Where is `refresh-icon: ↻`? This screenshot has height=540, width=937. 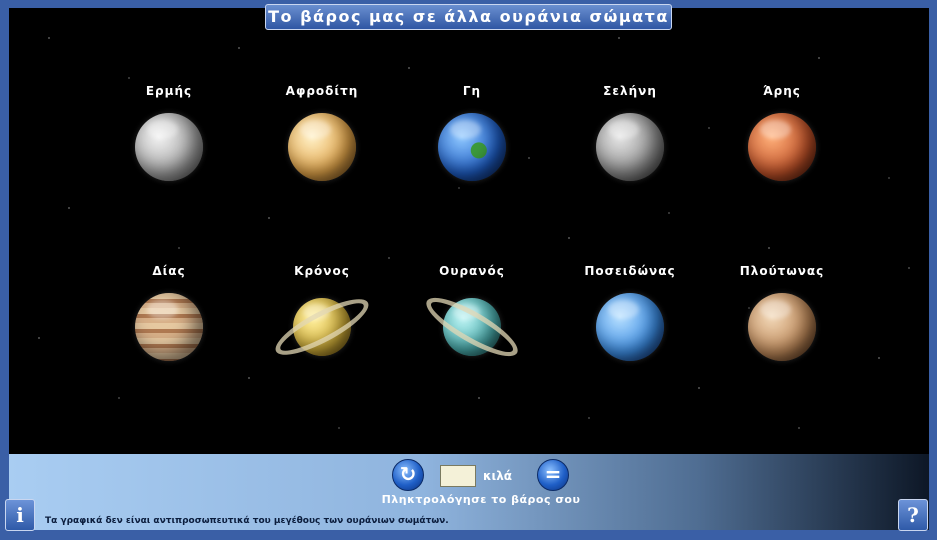
refresh-icon: ↻ is located at coordinates (408, 474).